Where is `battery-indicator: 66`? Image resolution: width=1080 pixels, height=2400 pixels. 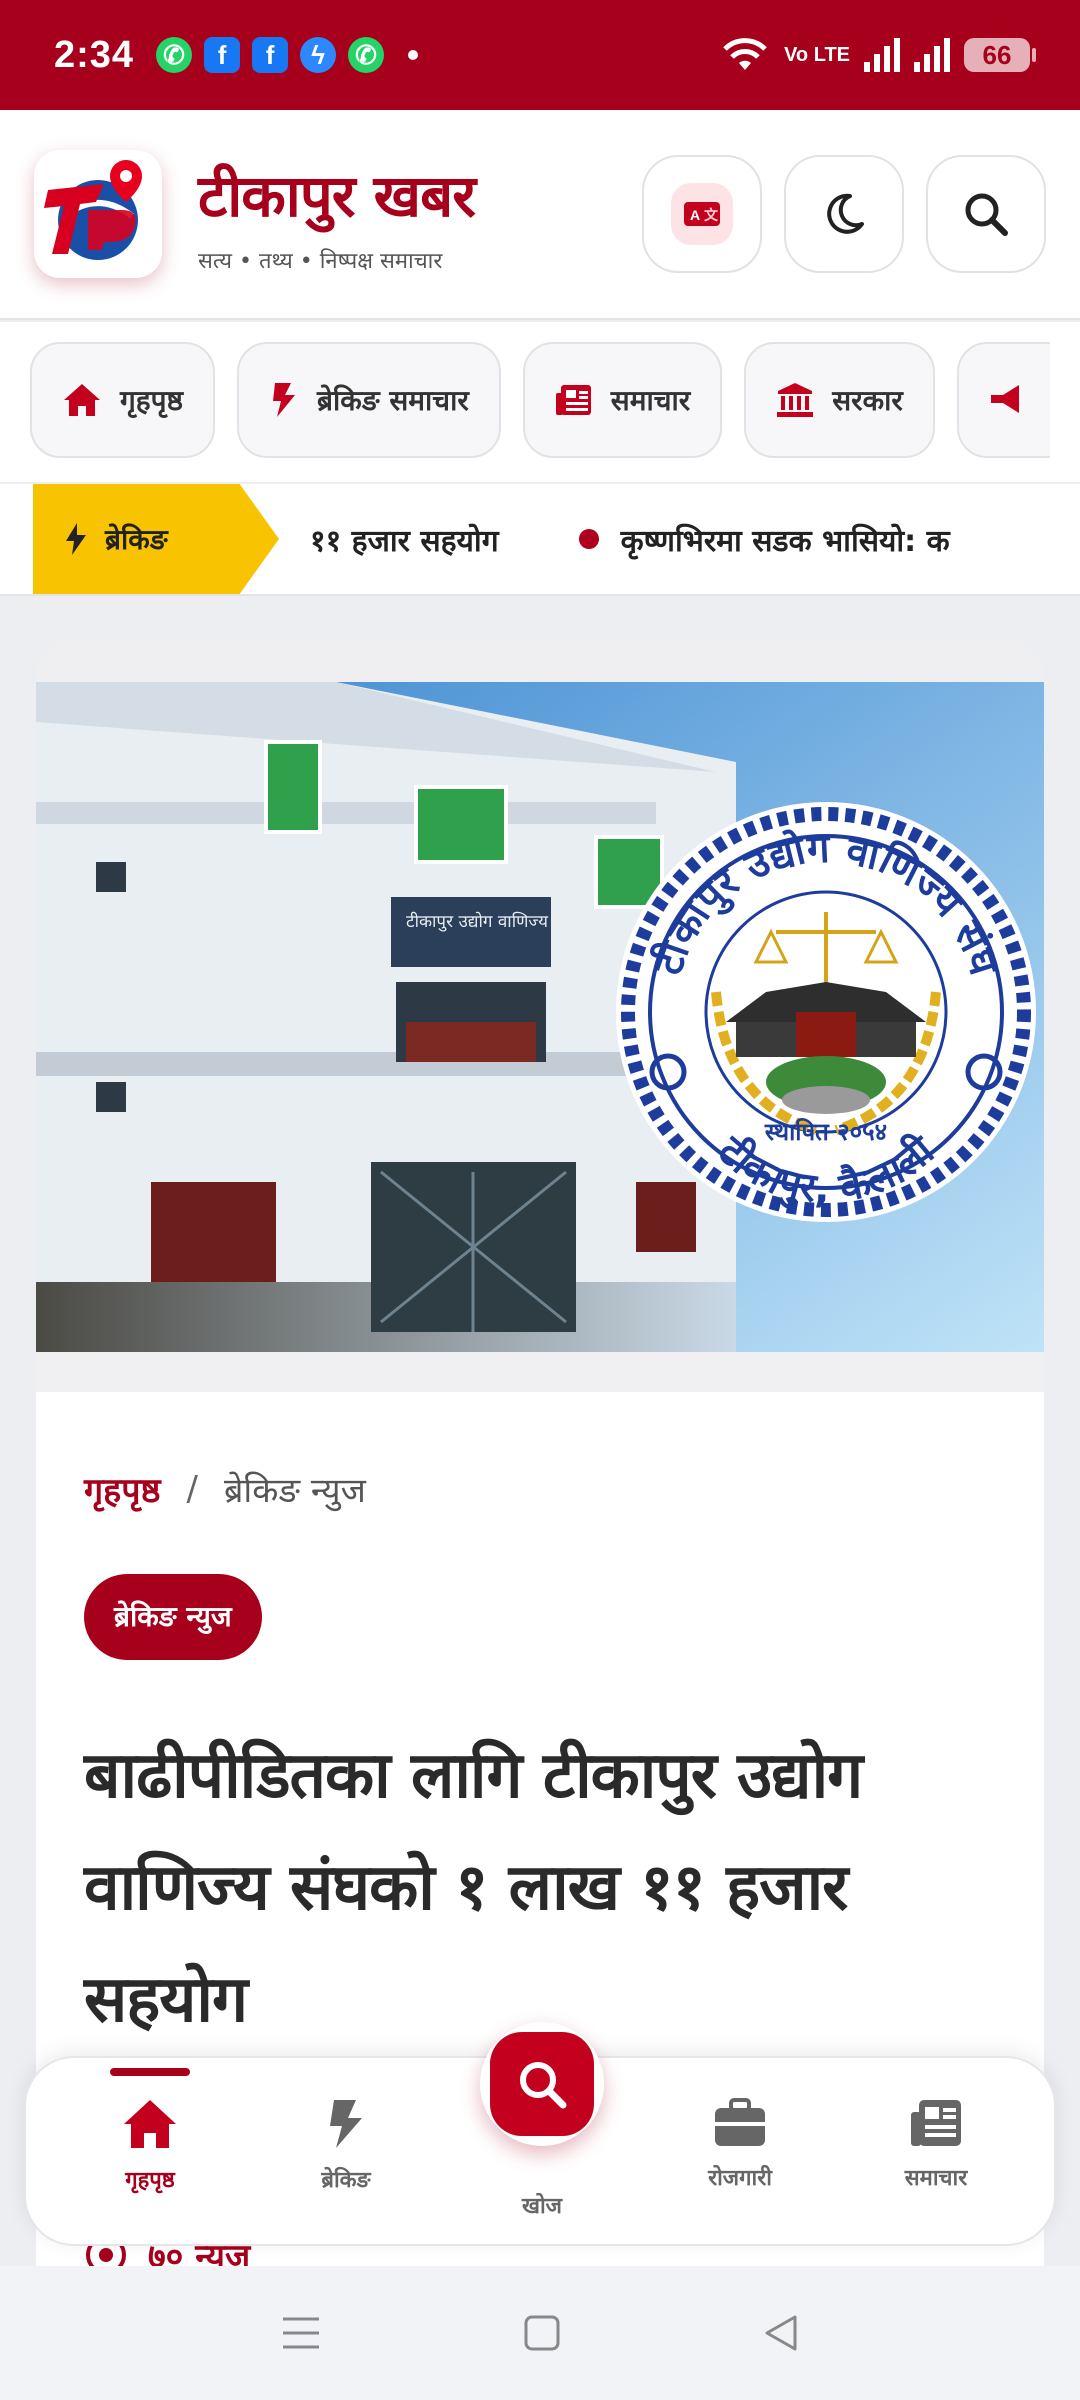
battery-indicator: 66 is located at coordinates (1000, 55).